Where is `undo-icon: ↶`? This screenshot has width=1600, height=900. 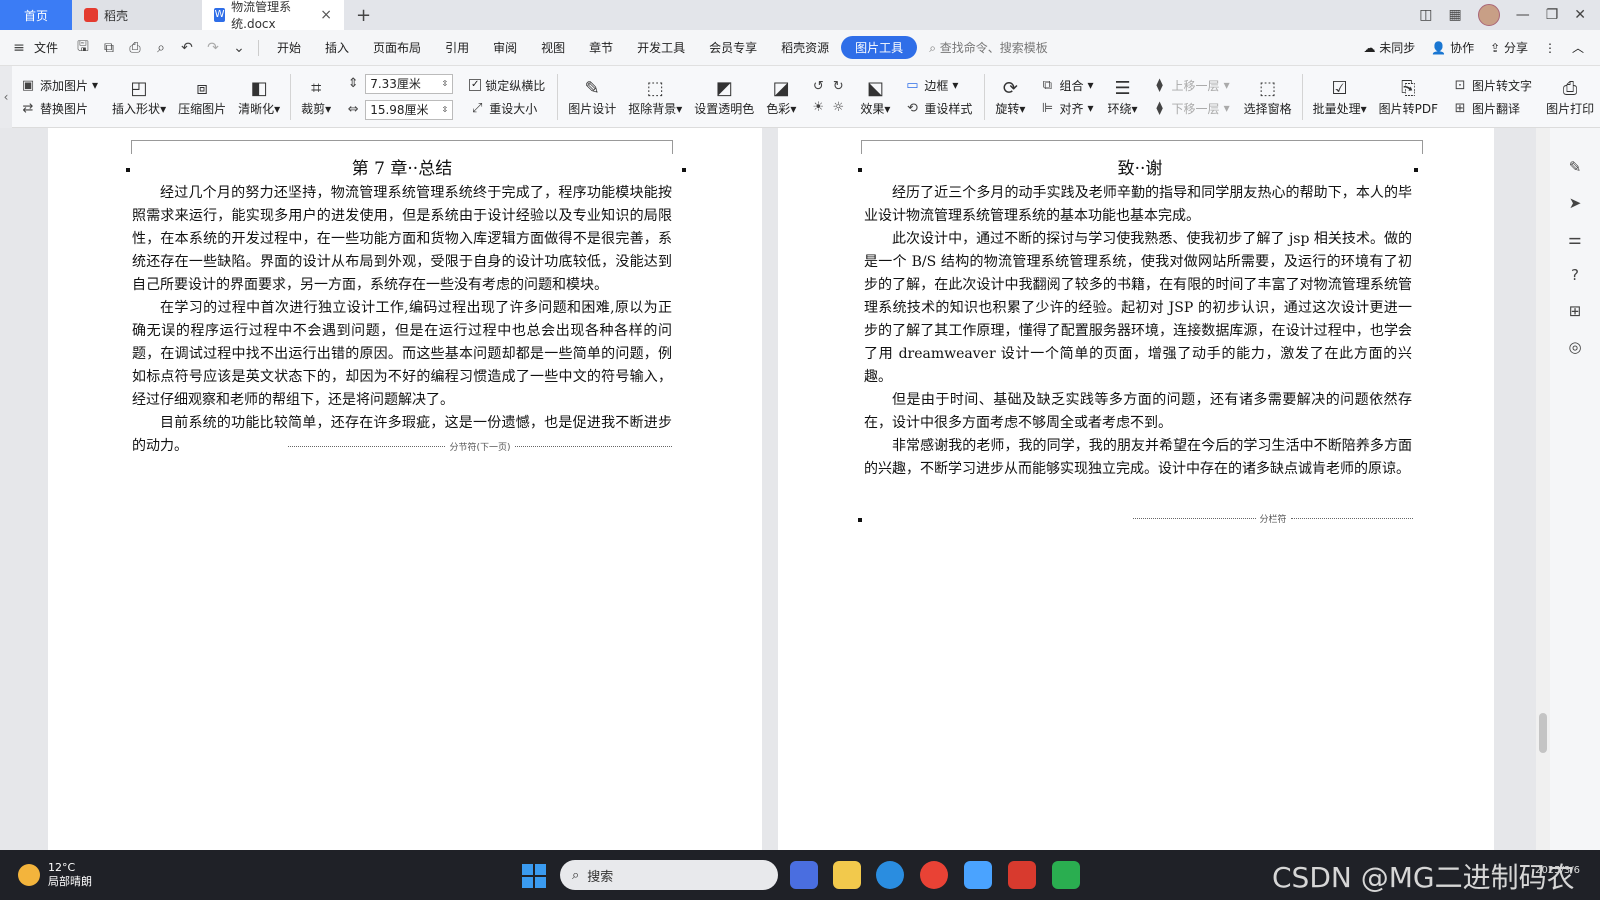
undo-icon: ↶ is located at coordinates (187, 48).